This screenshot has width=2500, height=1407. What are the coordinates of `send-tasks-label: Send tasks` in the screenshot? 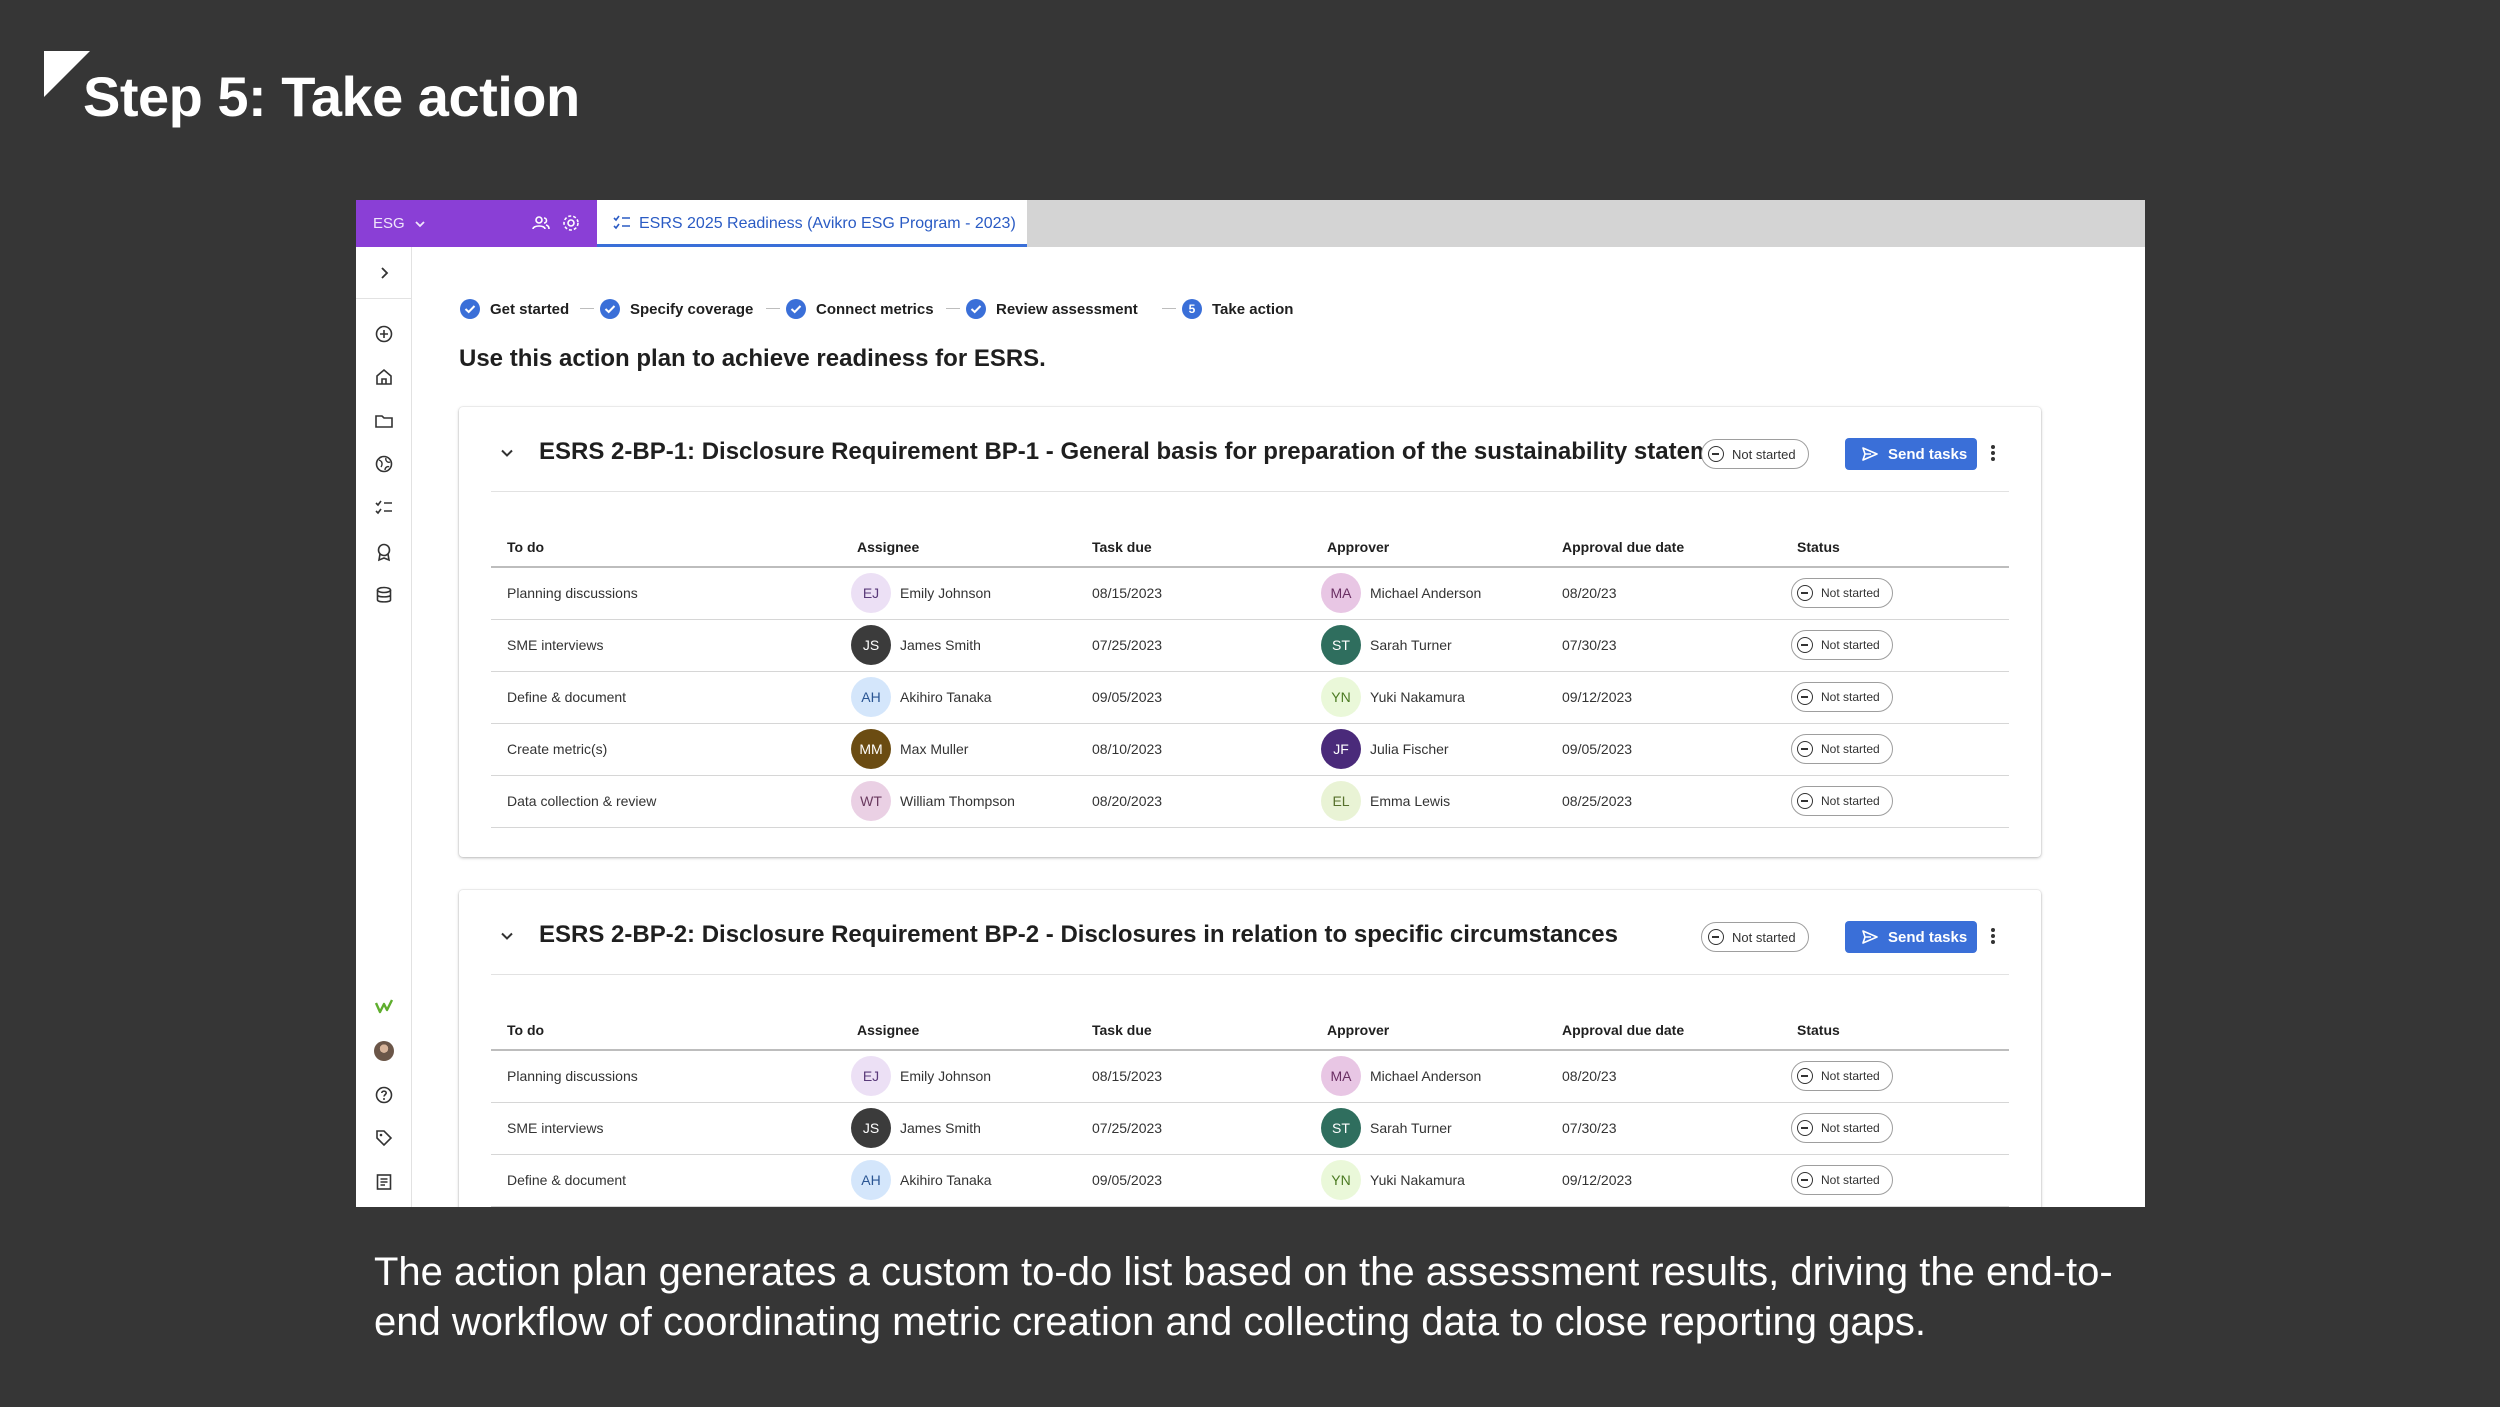 It's located at (1928, 937).